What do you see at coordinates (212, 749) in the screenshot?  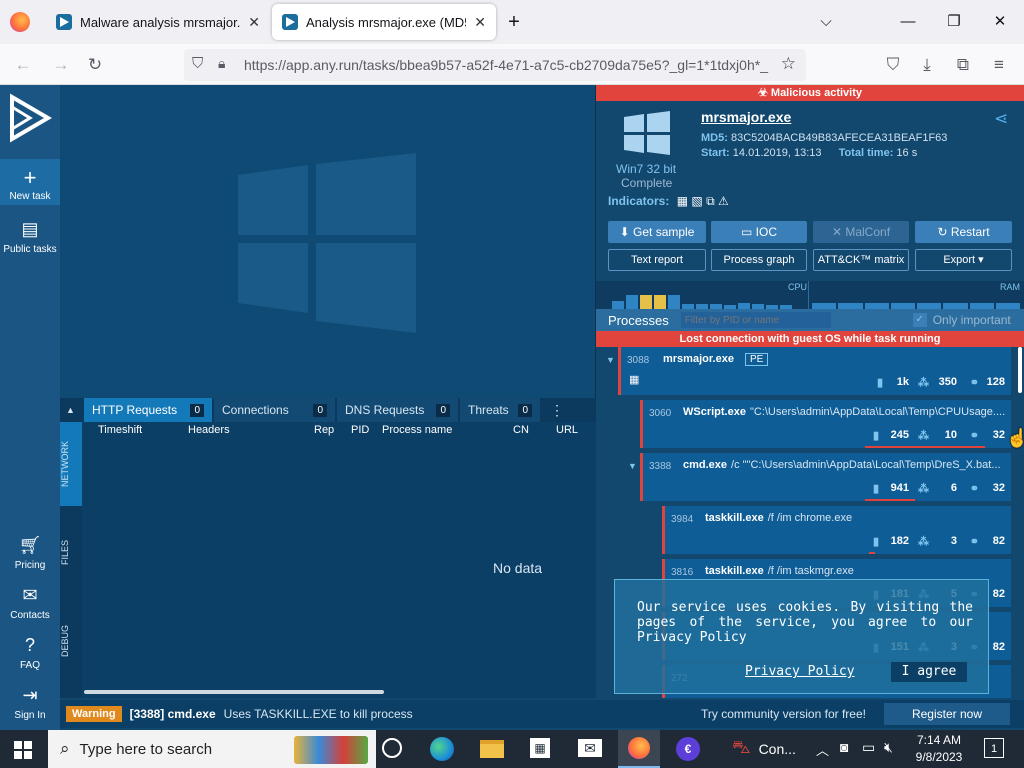 I see `taskbar-search: ⌕ Type here to search` at bounding box center [212, 749].